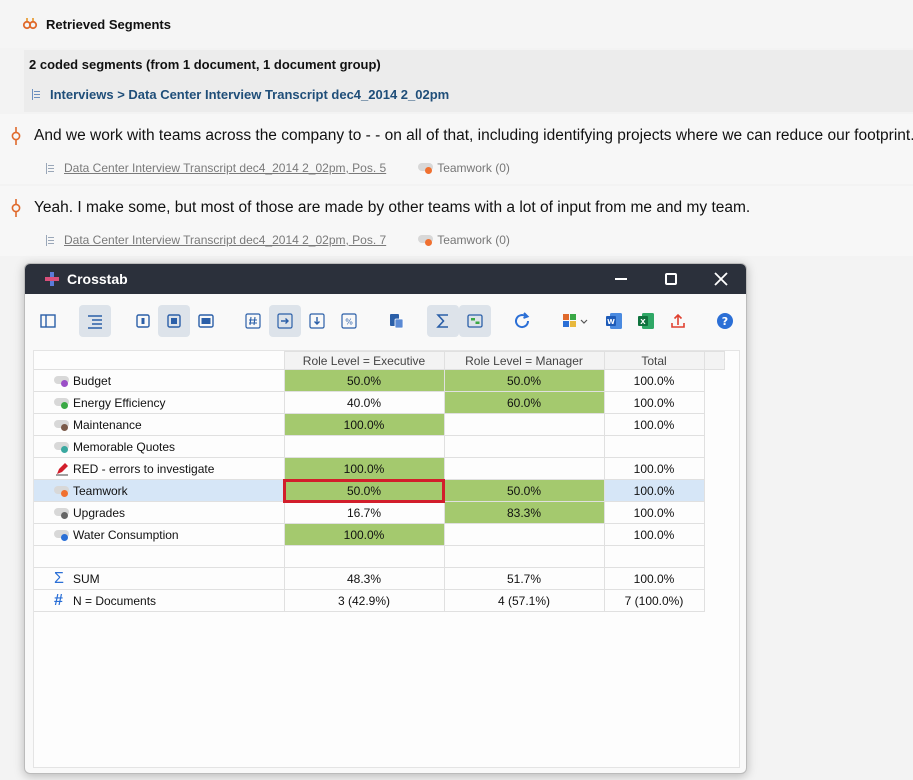  I want to click on column-header-total: Total, so click(654, 360).